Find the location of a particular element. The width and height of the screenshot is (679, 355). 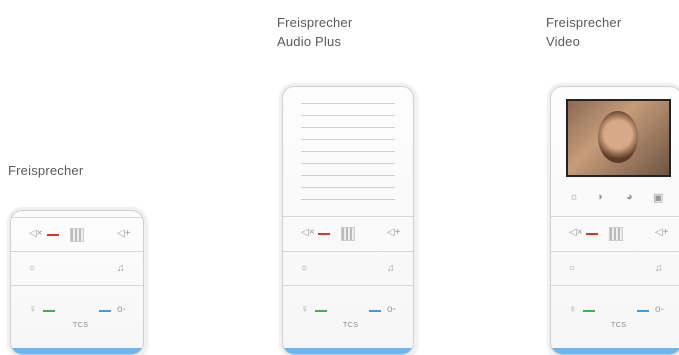

camera-icon: ▣ is located at coordinates (658, 197).